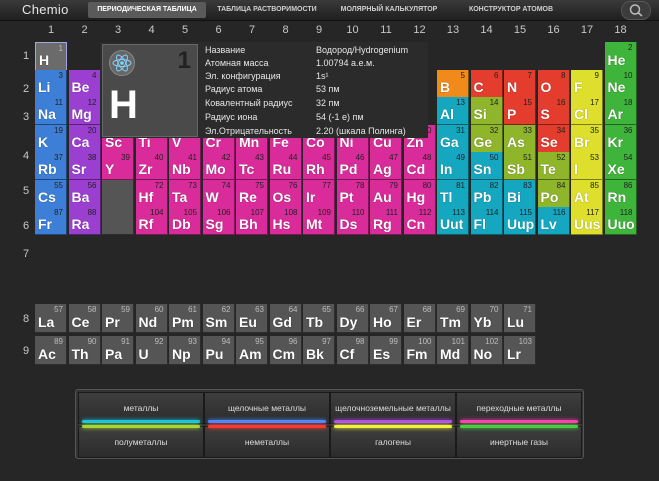 The height and width of the screenshot is (481, 659). What do you see at coordinates (51, 111) in the screenshot?
I see `element-na: 11 Na` at bounding box center [51, 111].